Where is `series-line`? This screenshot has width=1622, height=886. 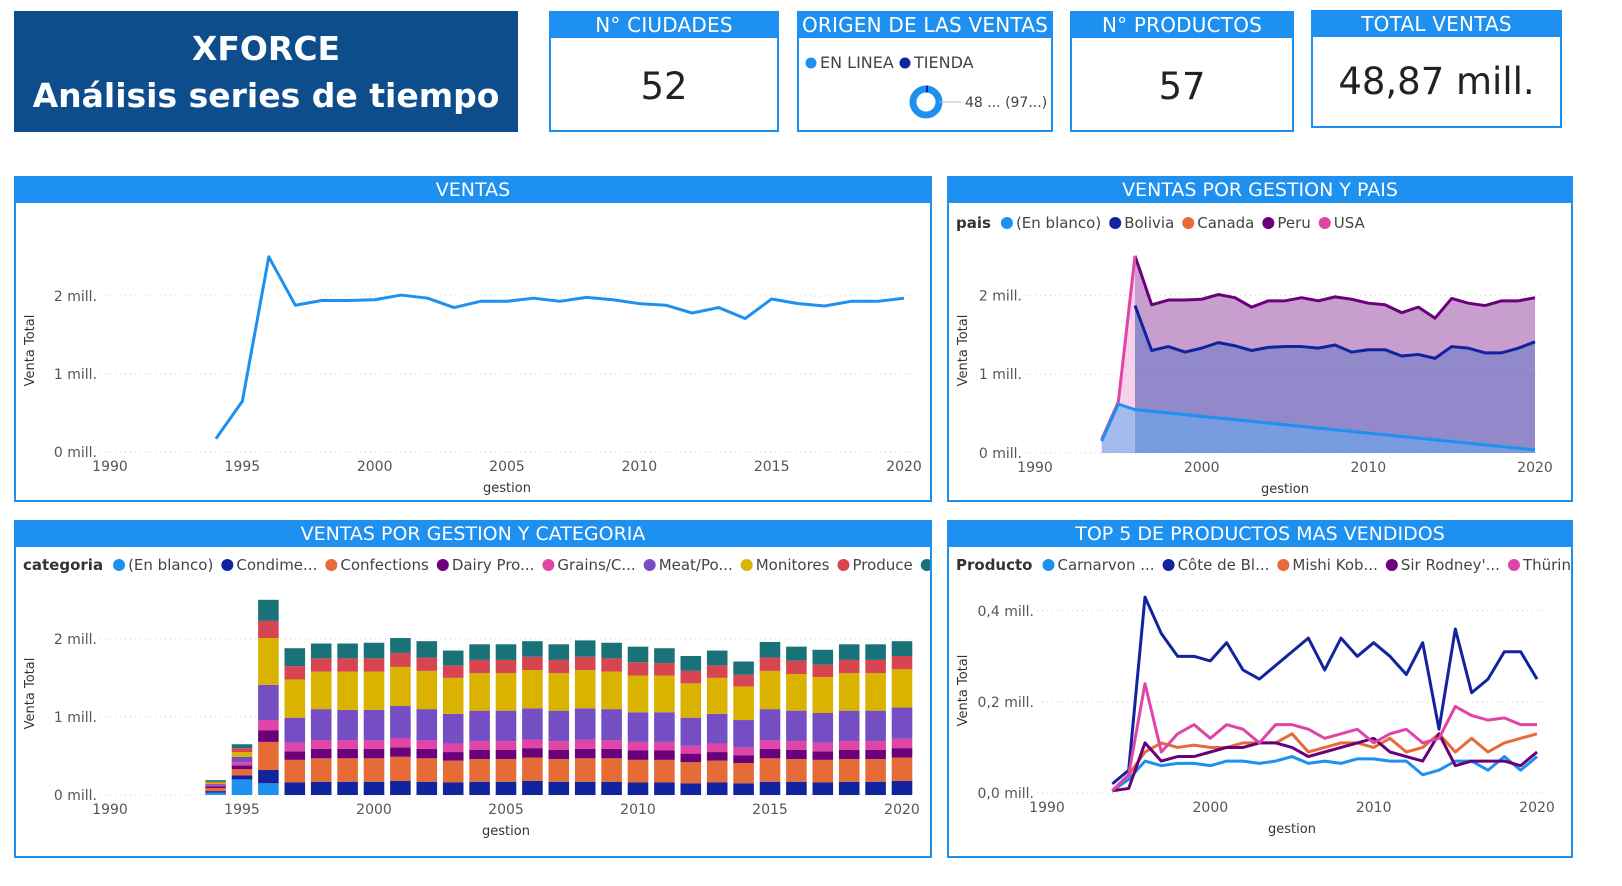
series-line is located at coordinates (559, 347).